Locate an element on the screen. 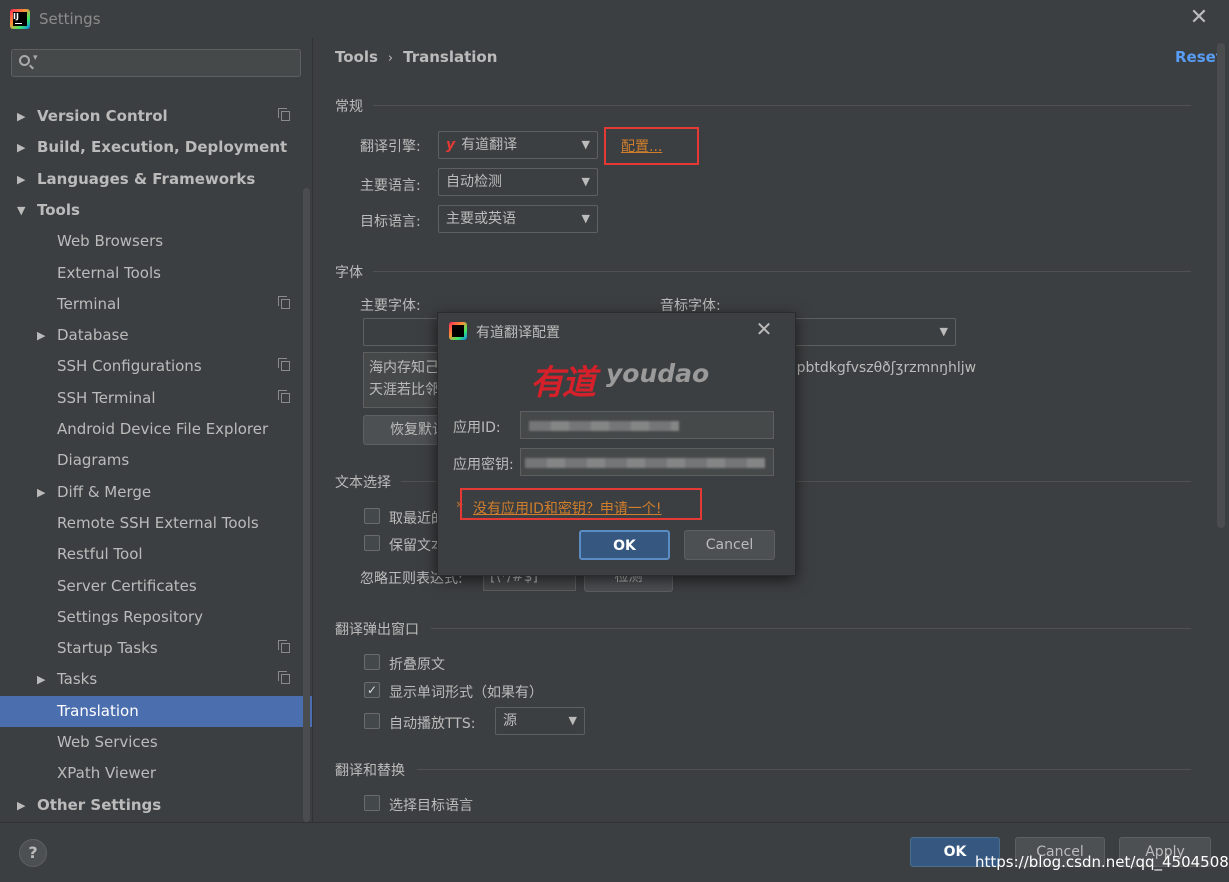  keep-format-checkbox is located at coordinates (372, 543).